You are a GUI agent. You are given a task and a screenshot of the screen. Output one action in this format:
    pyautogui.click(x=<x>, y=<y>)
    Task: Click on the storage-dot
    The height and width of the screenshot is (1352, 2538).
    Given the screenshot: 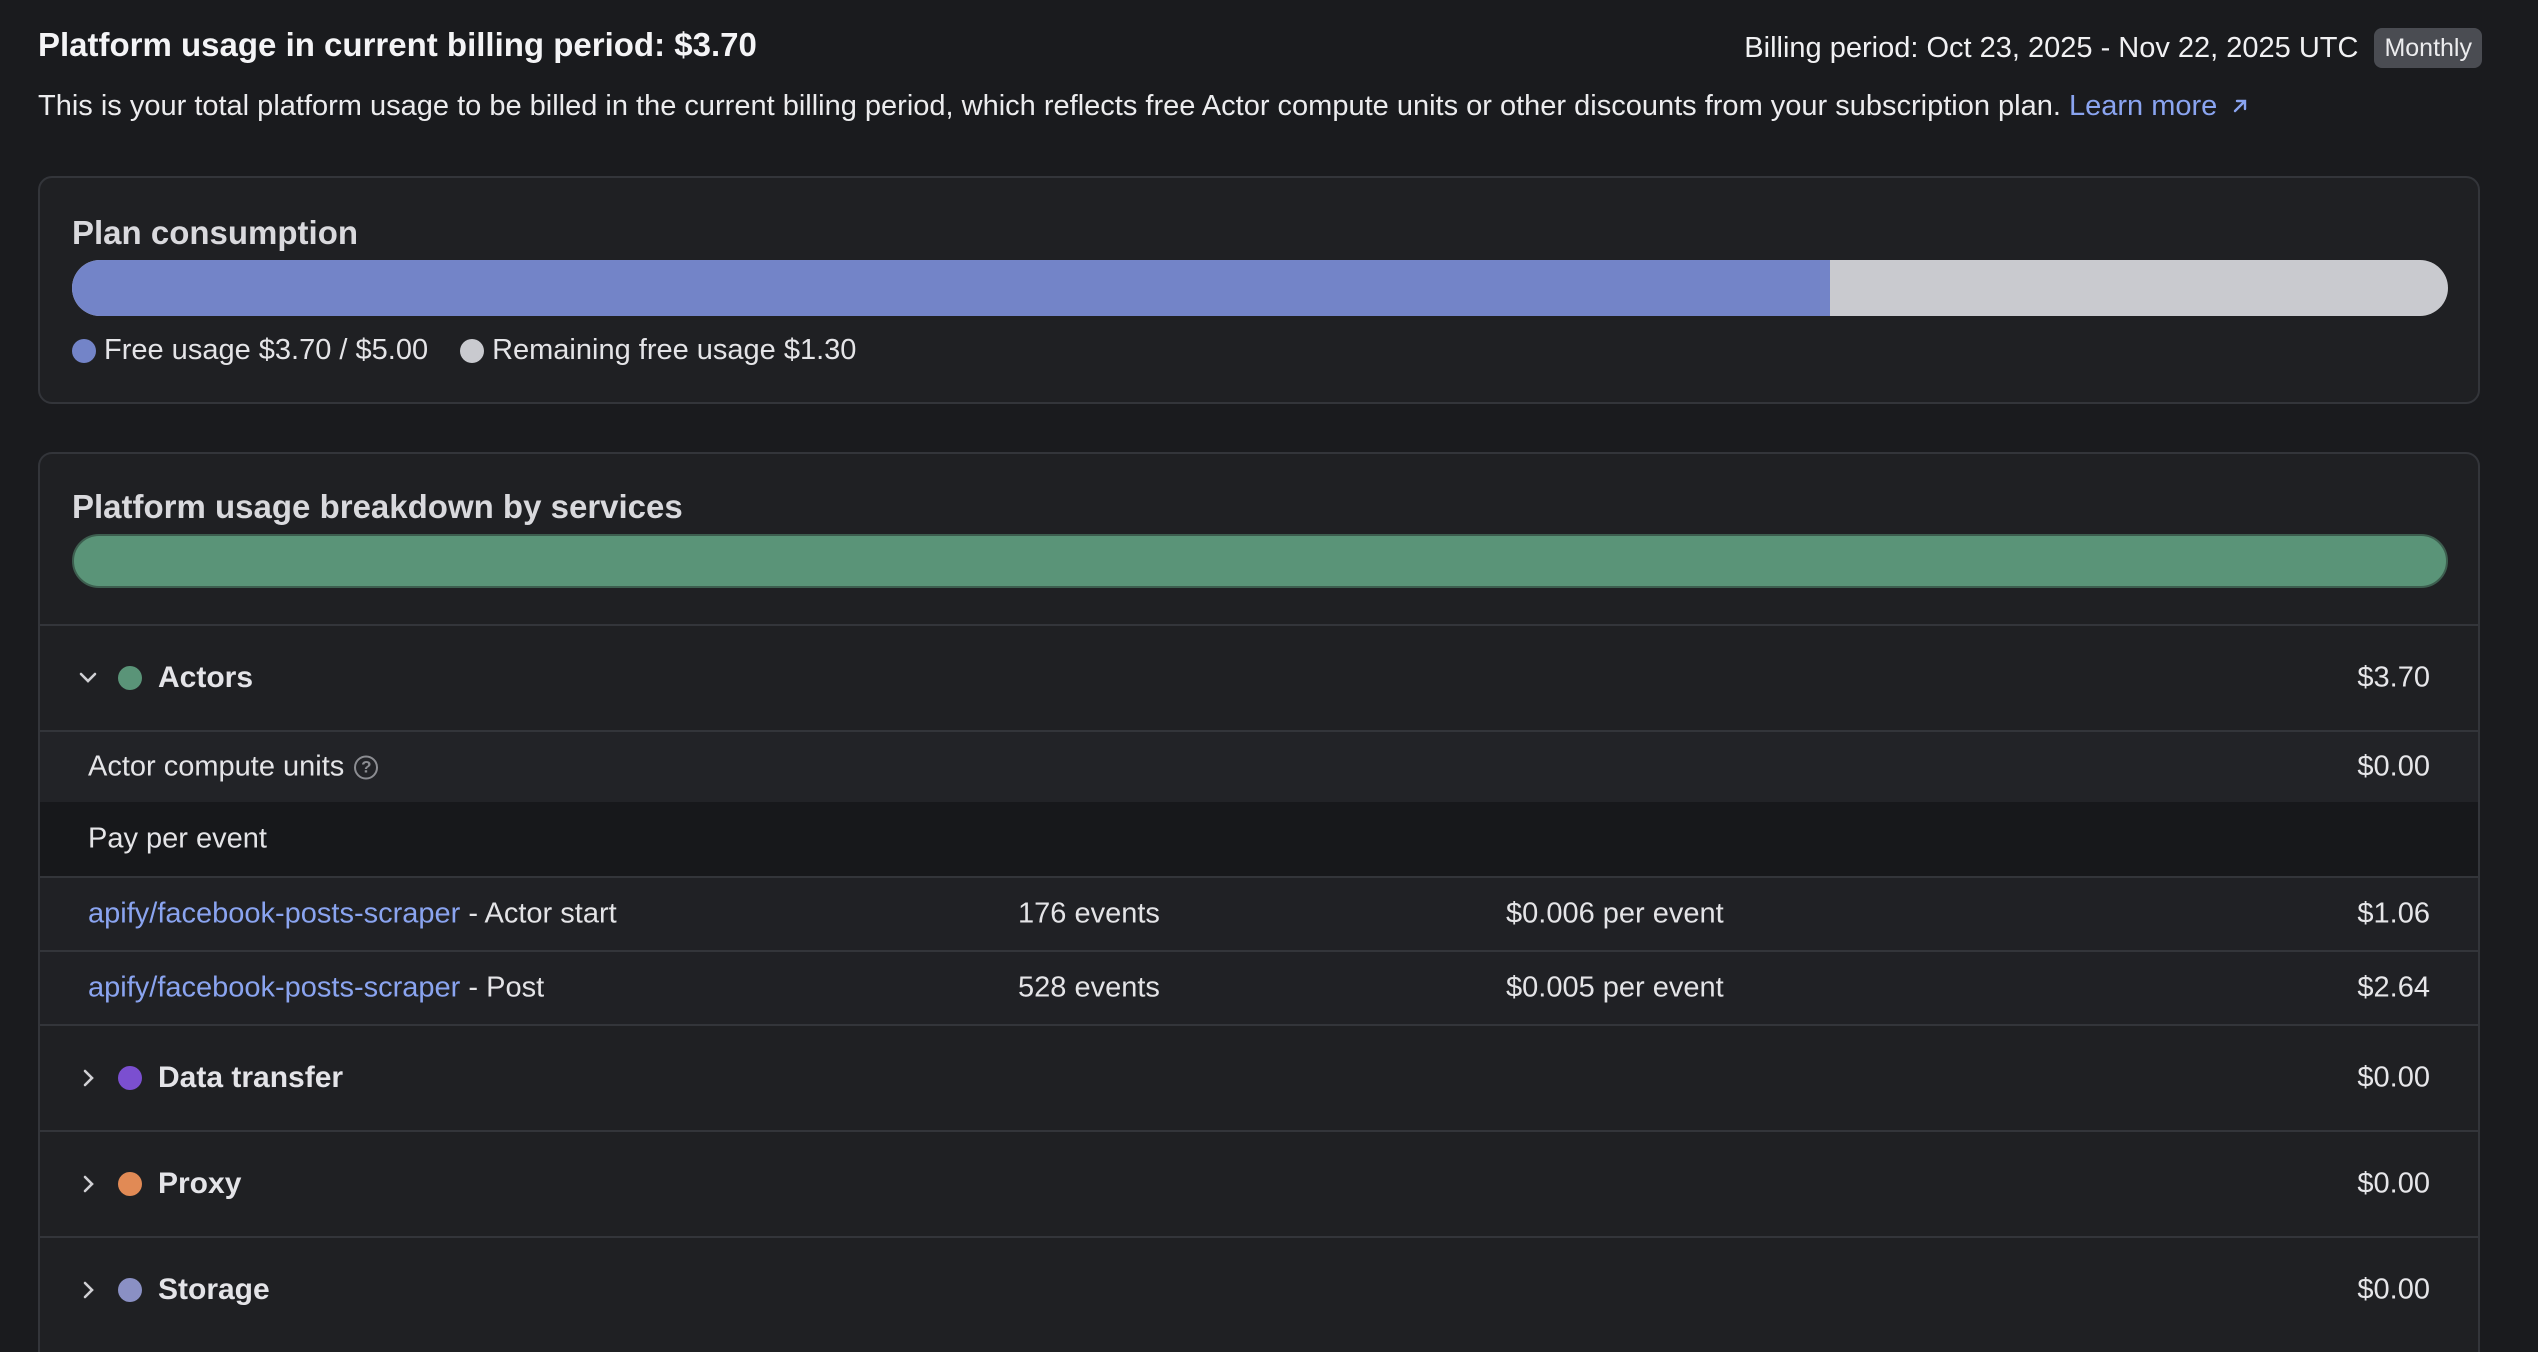 What is the action you would take?
    pyautogui.click(x=130, y=1290)
    